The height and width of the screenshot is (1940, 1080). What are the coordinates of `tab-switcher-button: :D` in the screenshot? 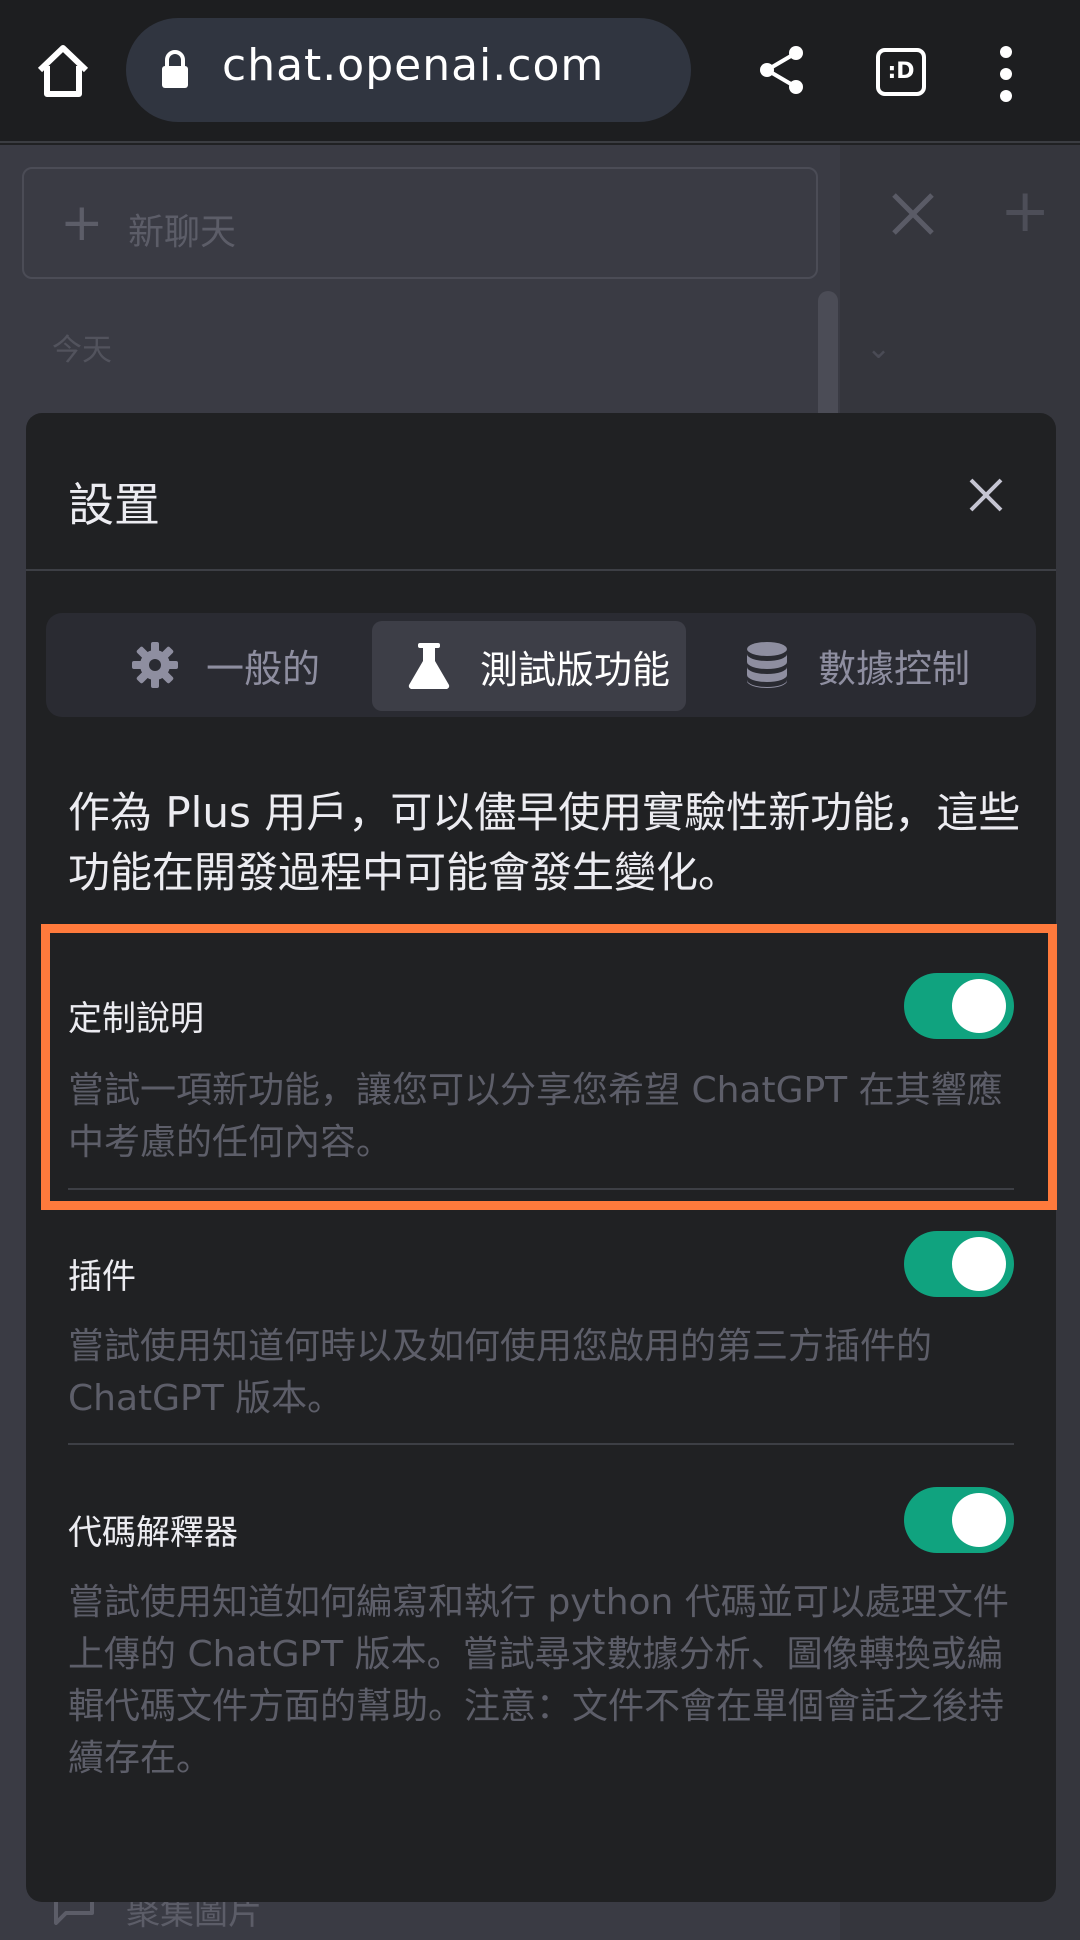 It's located at (901, 72).